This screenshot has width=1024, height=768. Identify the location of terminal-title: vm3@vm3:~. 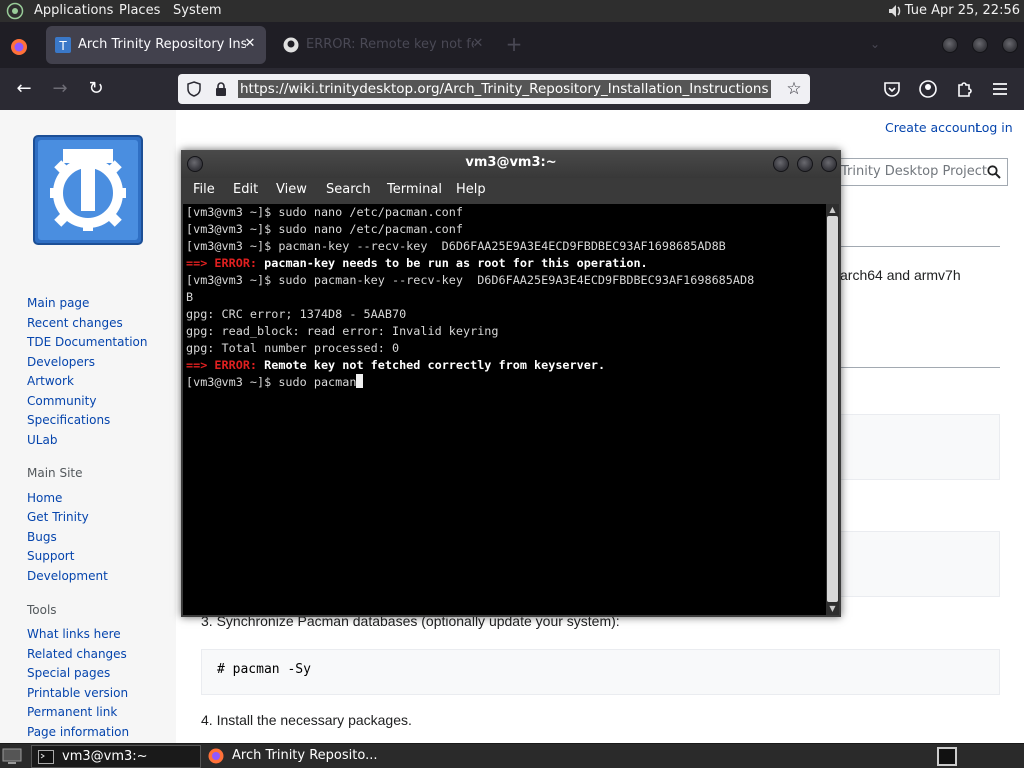
(511, 162).